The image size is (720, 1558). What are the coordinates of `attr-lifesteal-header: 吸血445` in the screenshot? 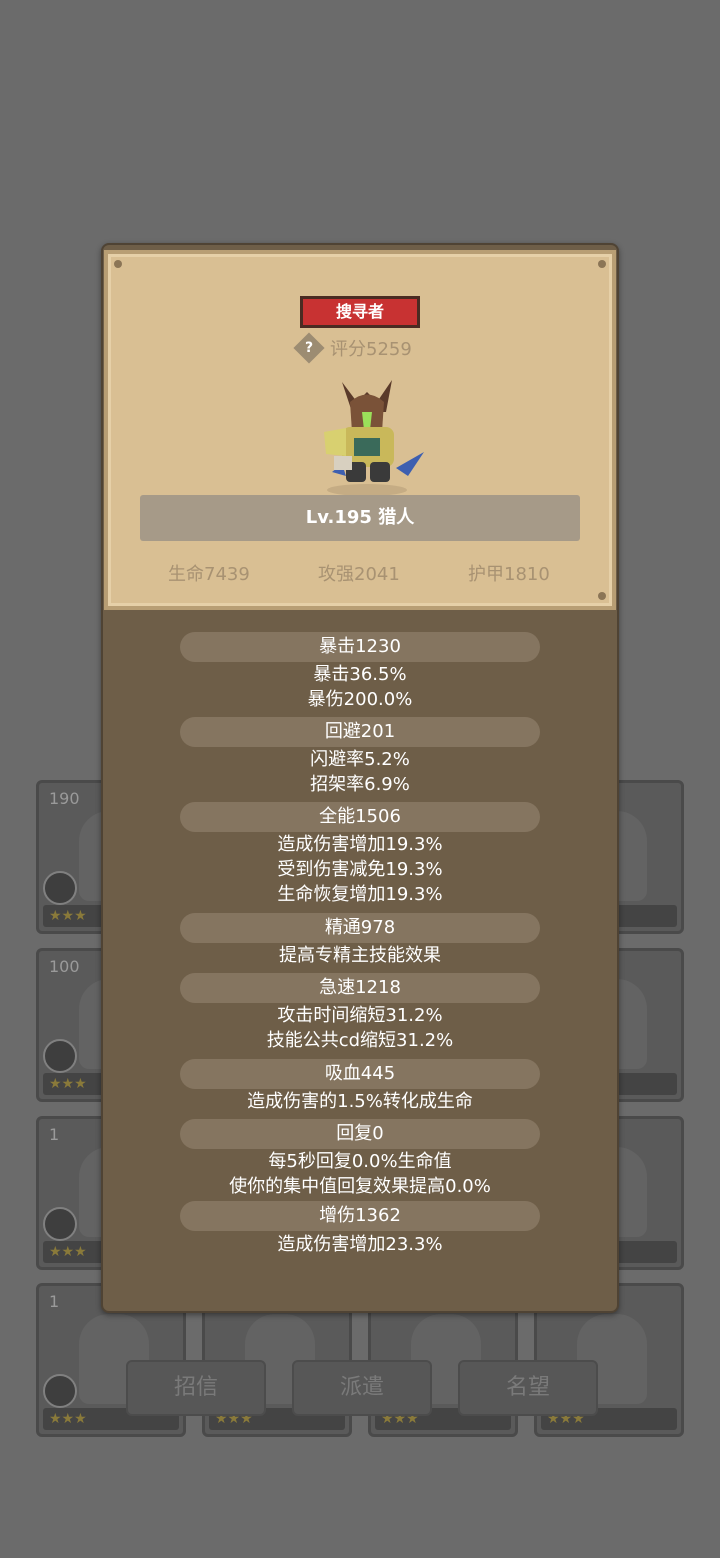 It's located at (360, 1074).